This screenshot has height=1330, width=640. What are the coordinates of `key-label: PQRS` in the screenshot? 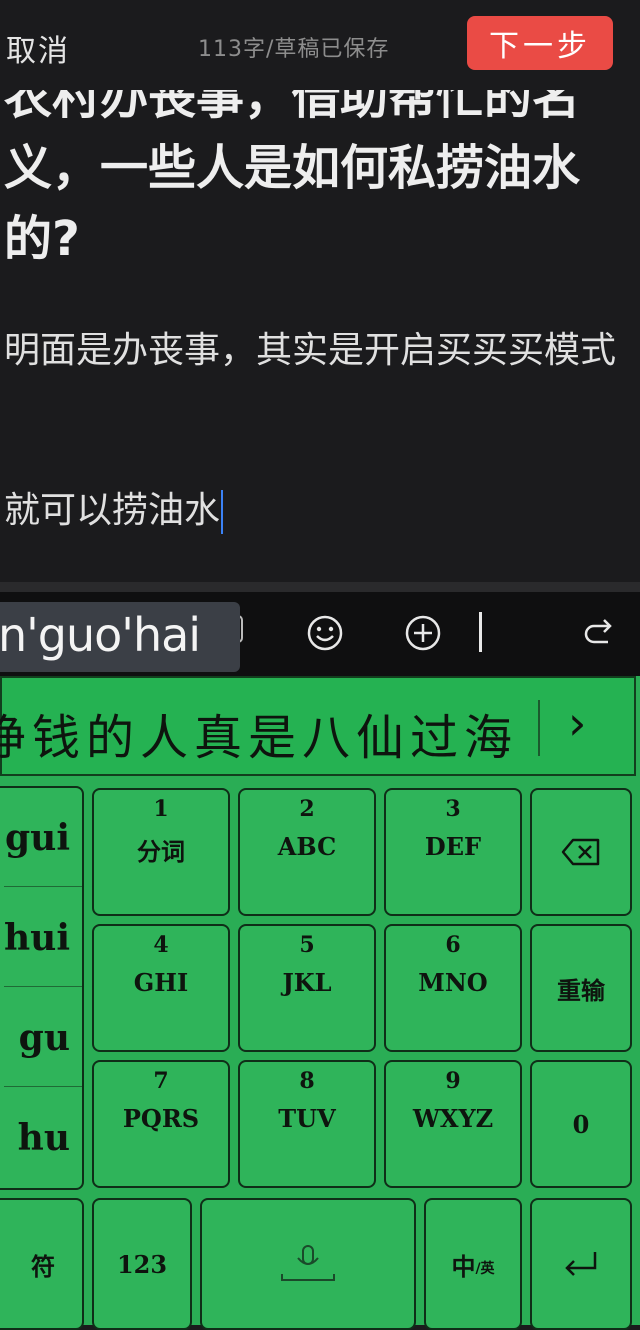 It's located at (161, 1118).